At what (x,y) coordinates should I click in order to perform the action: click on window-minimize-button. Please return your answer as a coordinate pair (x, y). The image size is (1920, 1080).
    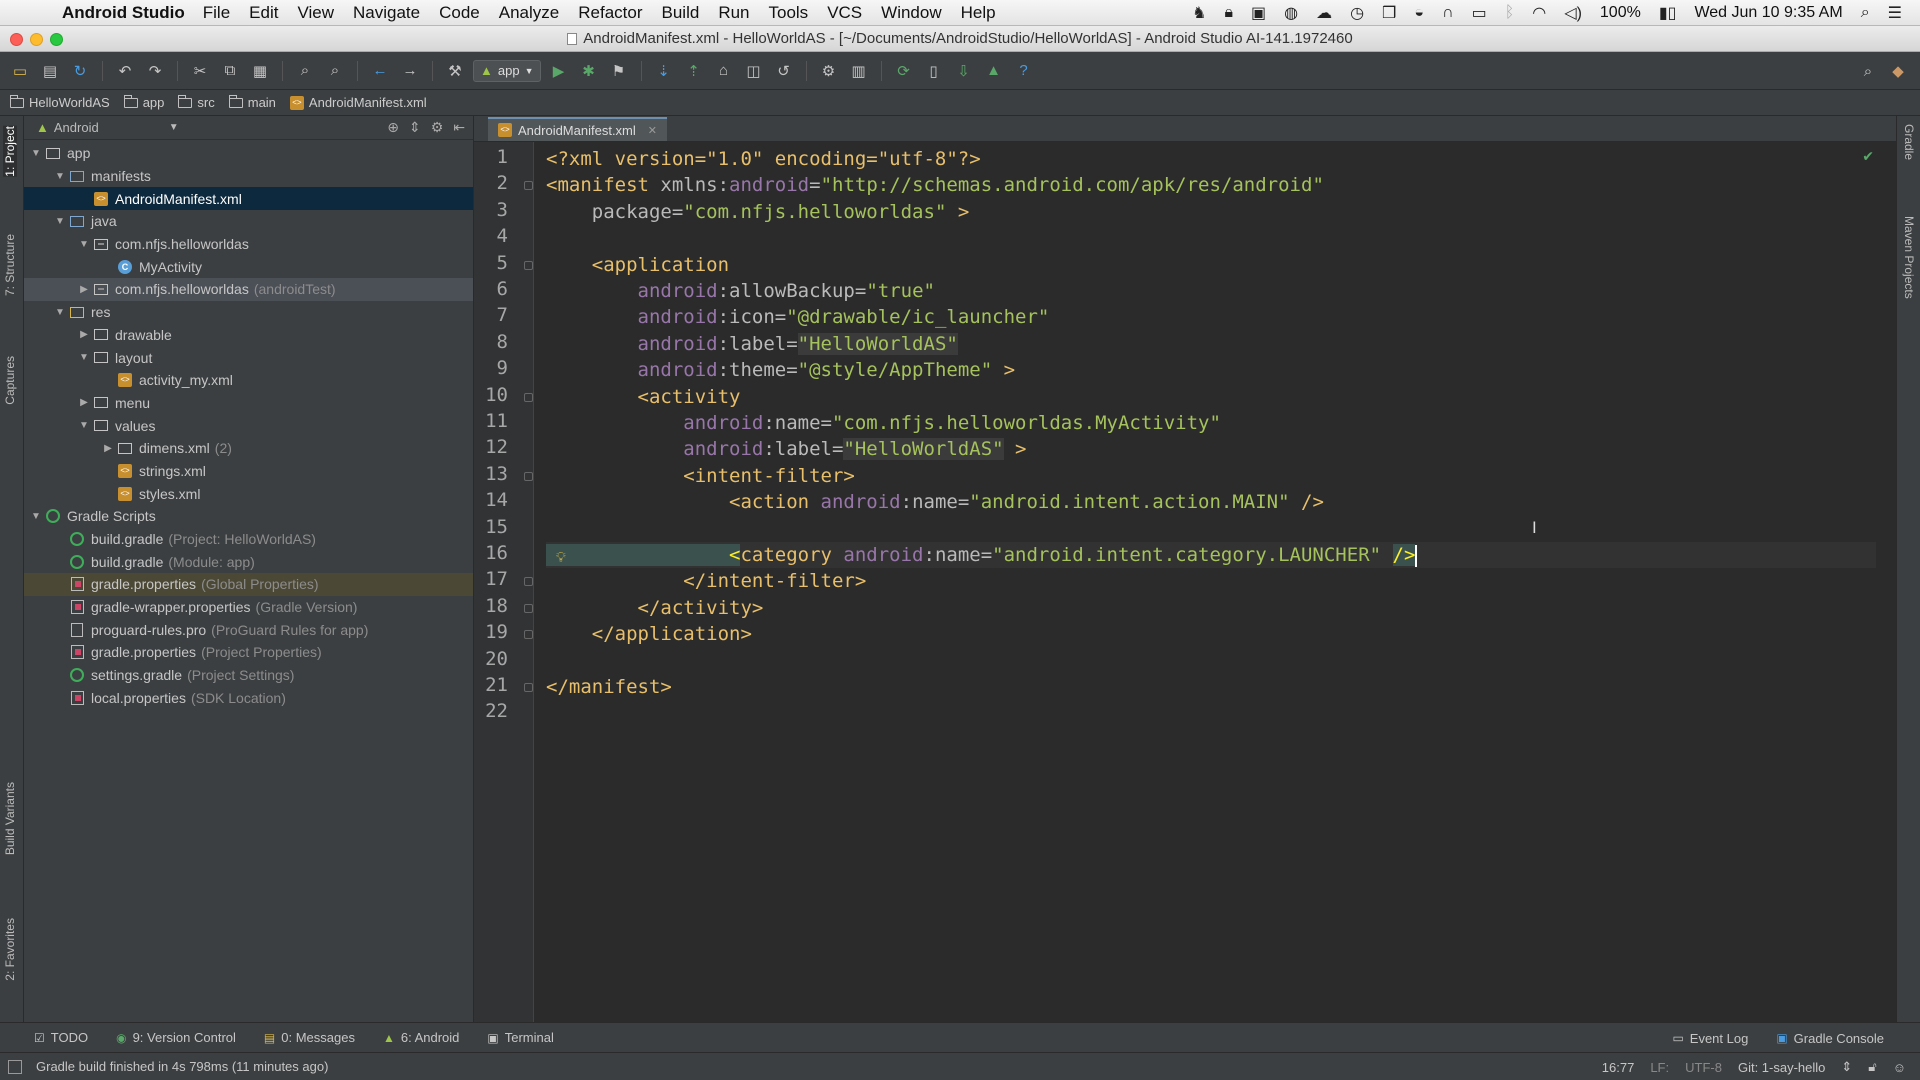
    Looking at the image, I should click on (36, 39).